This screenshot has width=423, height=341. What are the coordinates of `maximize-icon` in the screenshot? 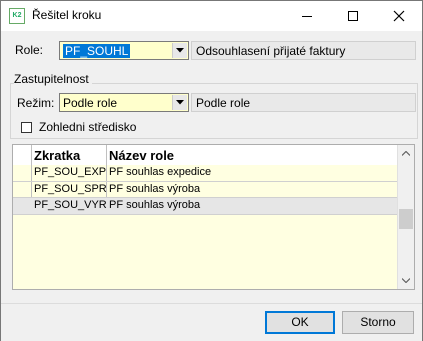 It's located at (353, 16).